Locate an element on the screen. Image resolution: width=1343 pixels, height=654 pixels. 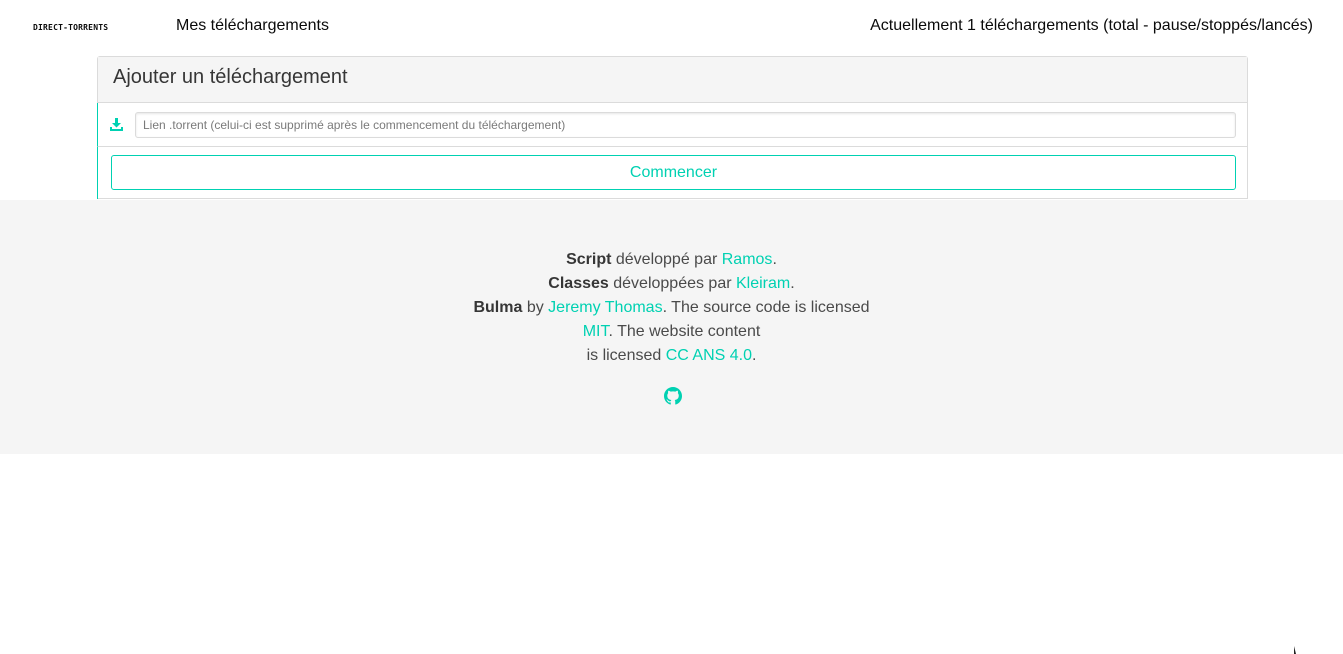
license-link-cc: CC ANS 4.0 is located at coordinates (709, 355).